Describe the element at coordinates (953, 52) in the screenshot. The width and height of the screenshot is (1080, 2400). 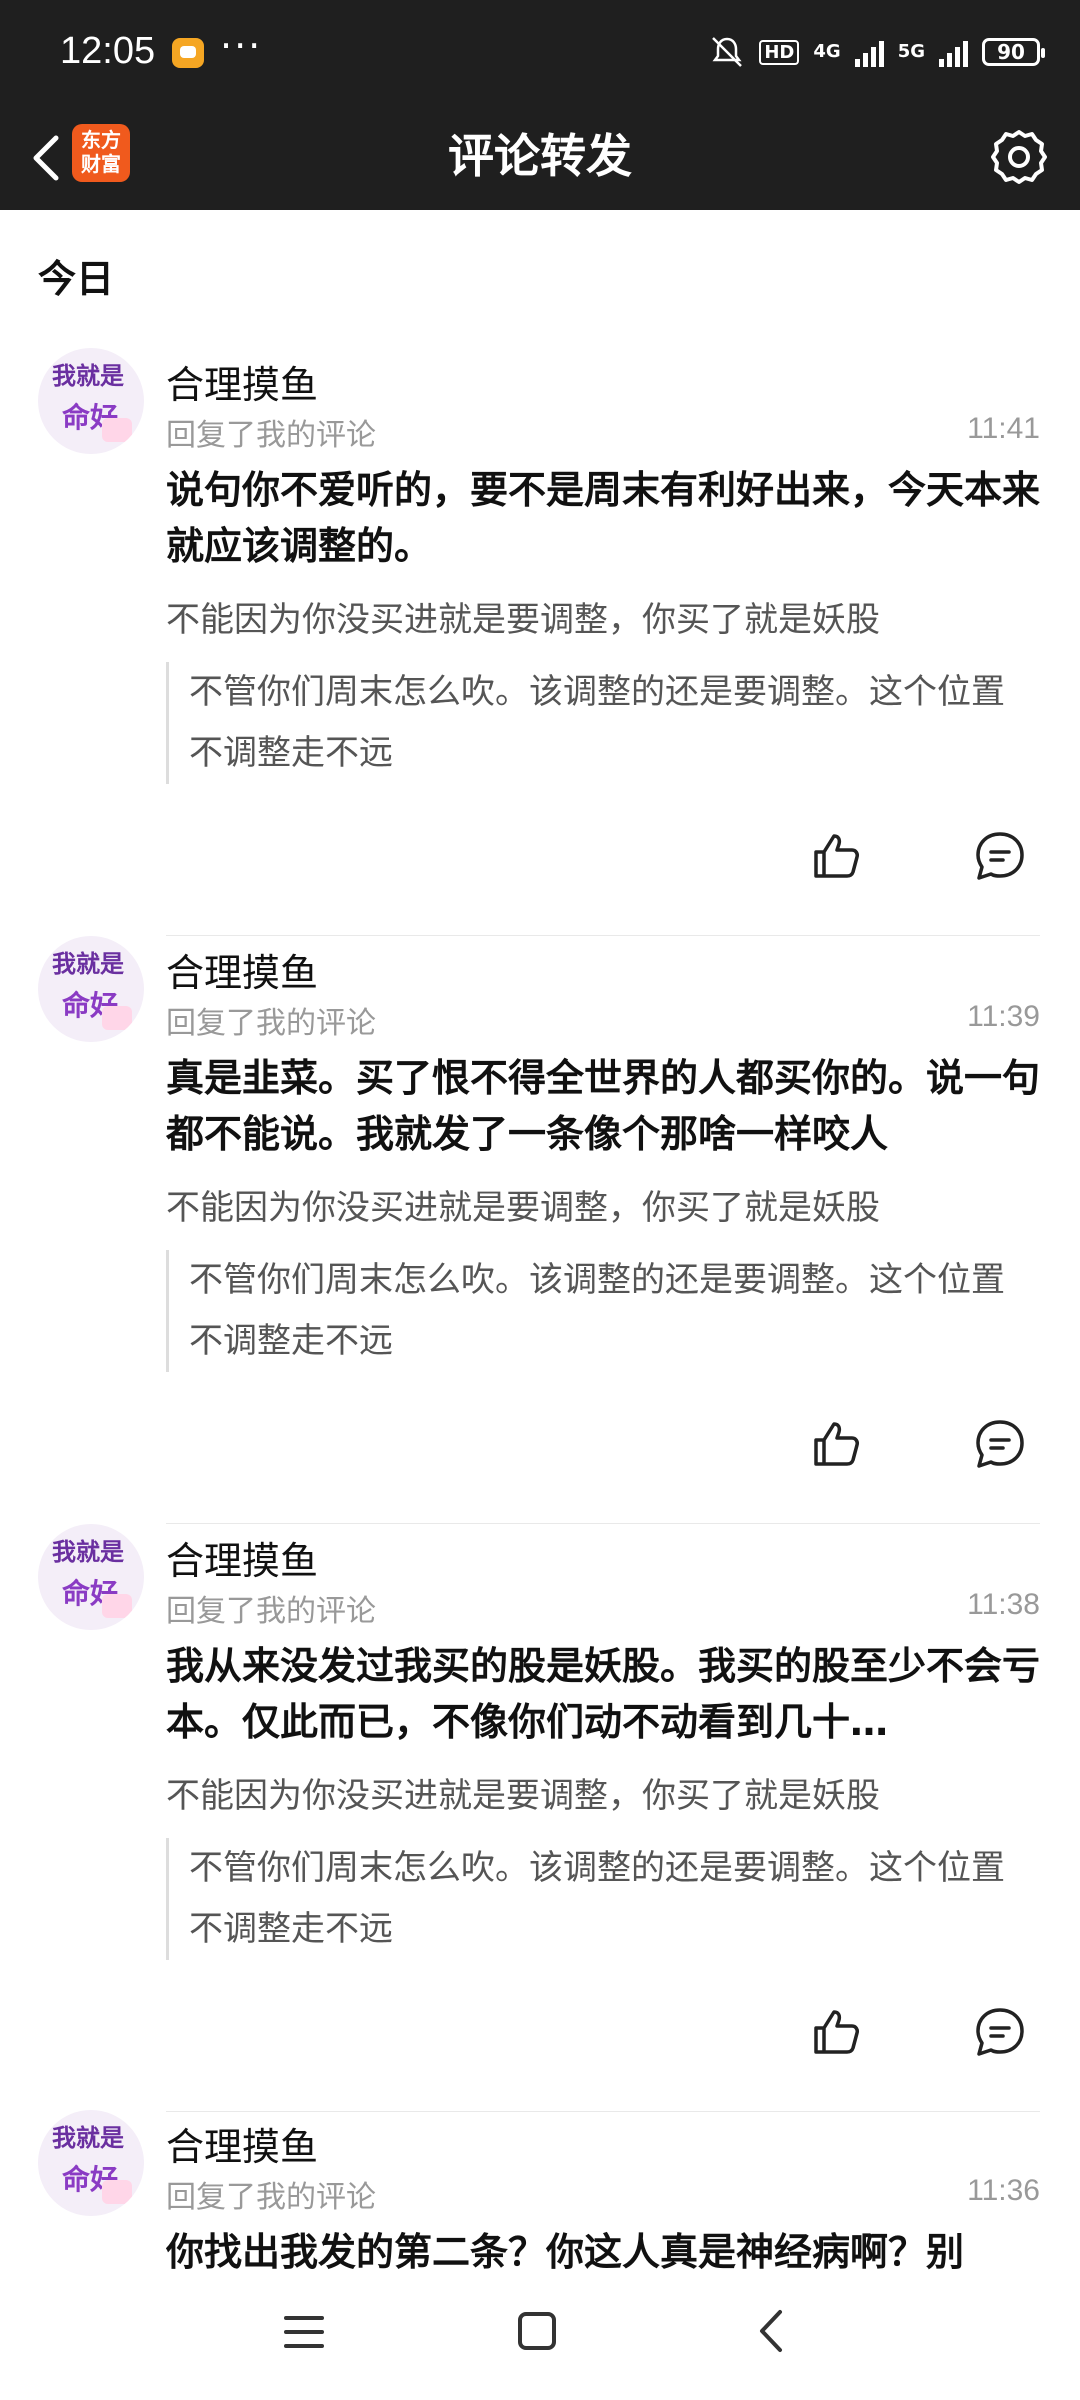
I see `signal-5g-icon` at that location.